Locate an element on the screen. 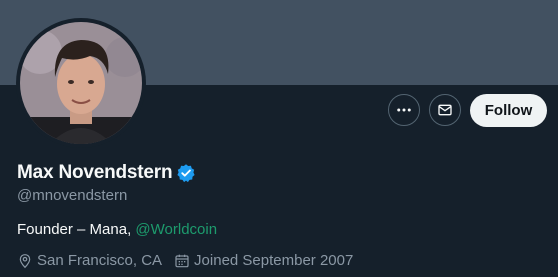  joined-item: Joined September 2007 is located at coordinates (263, 260).